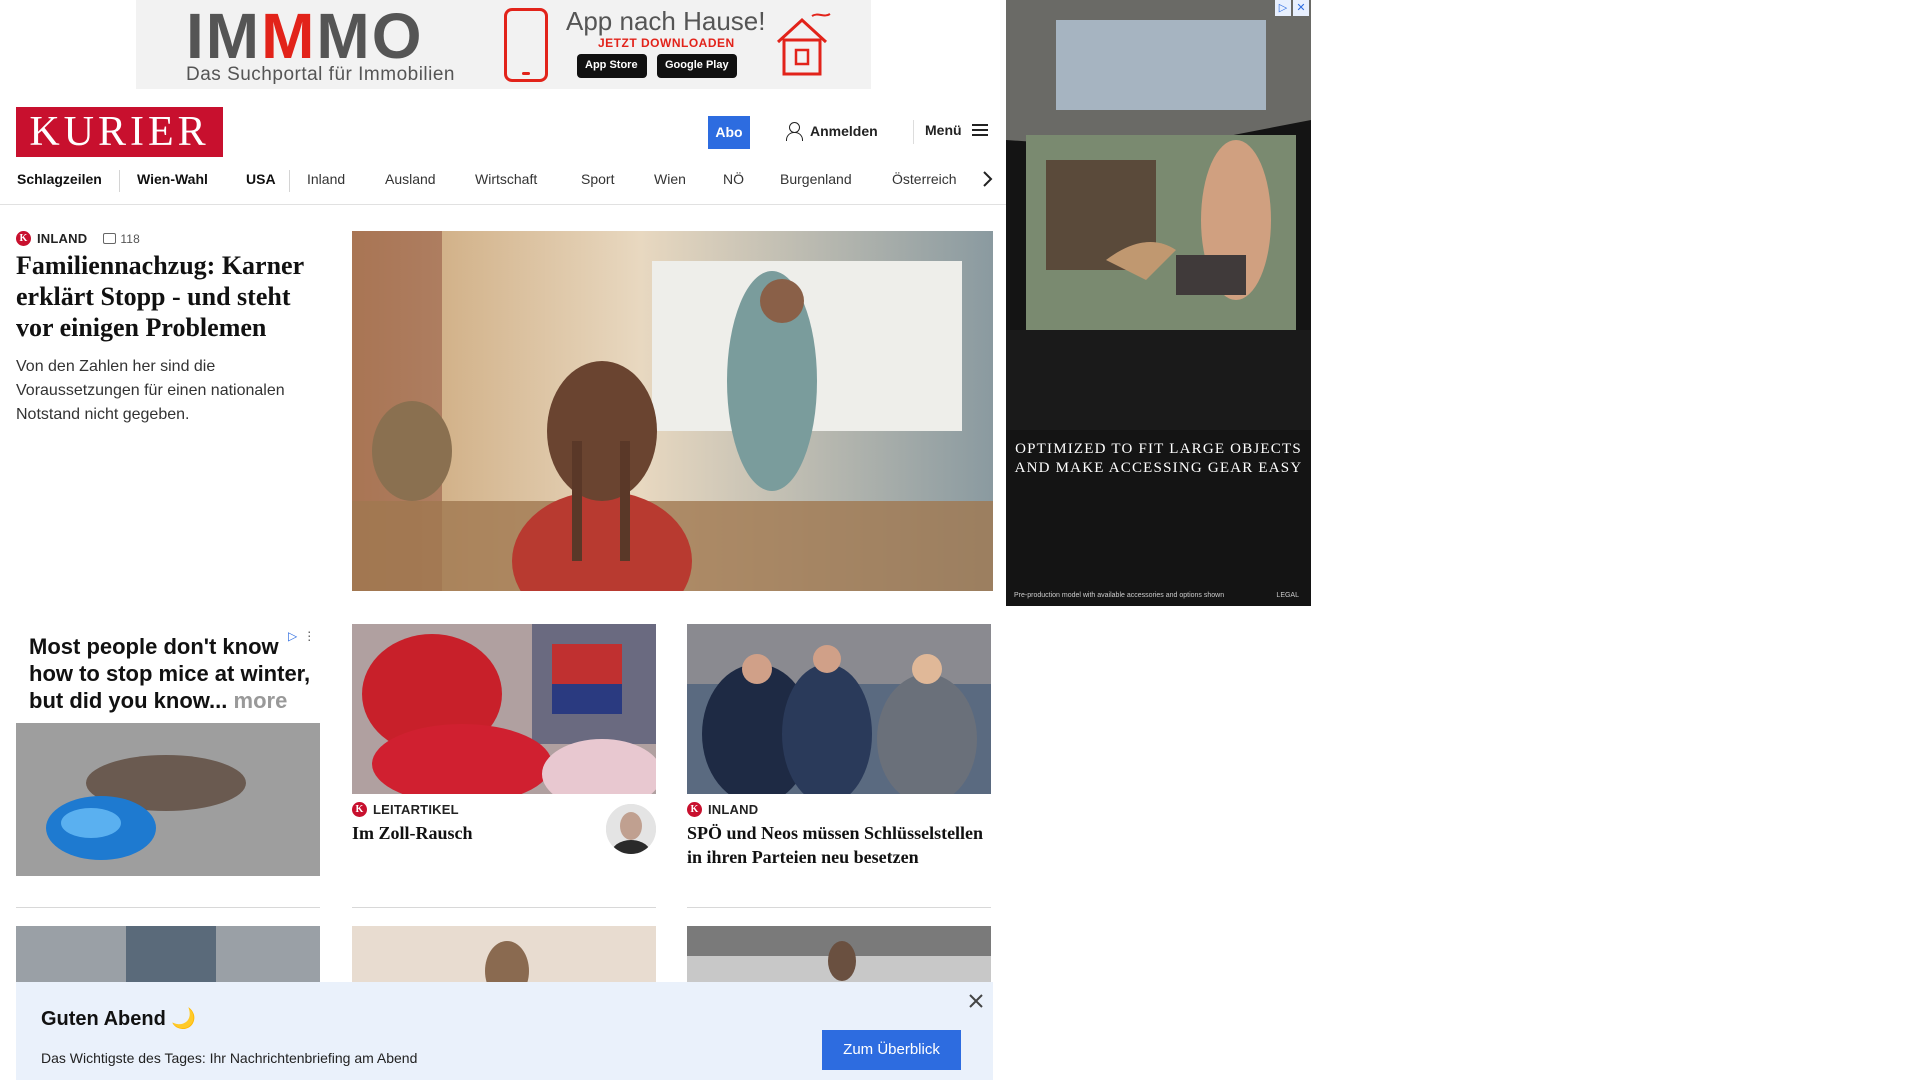  What do you see at coordinates (1292, 8) in the screenshot?
I see `ad-choices: ▷ ✕` at bounding box center [1292, 8].